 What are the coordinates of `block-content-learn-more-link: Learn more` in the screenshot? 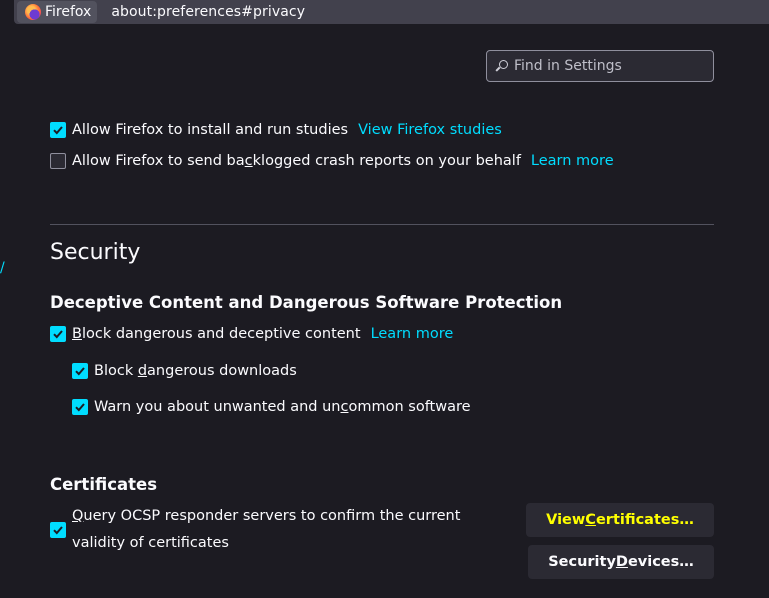 It's located at (412, 334).